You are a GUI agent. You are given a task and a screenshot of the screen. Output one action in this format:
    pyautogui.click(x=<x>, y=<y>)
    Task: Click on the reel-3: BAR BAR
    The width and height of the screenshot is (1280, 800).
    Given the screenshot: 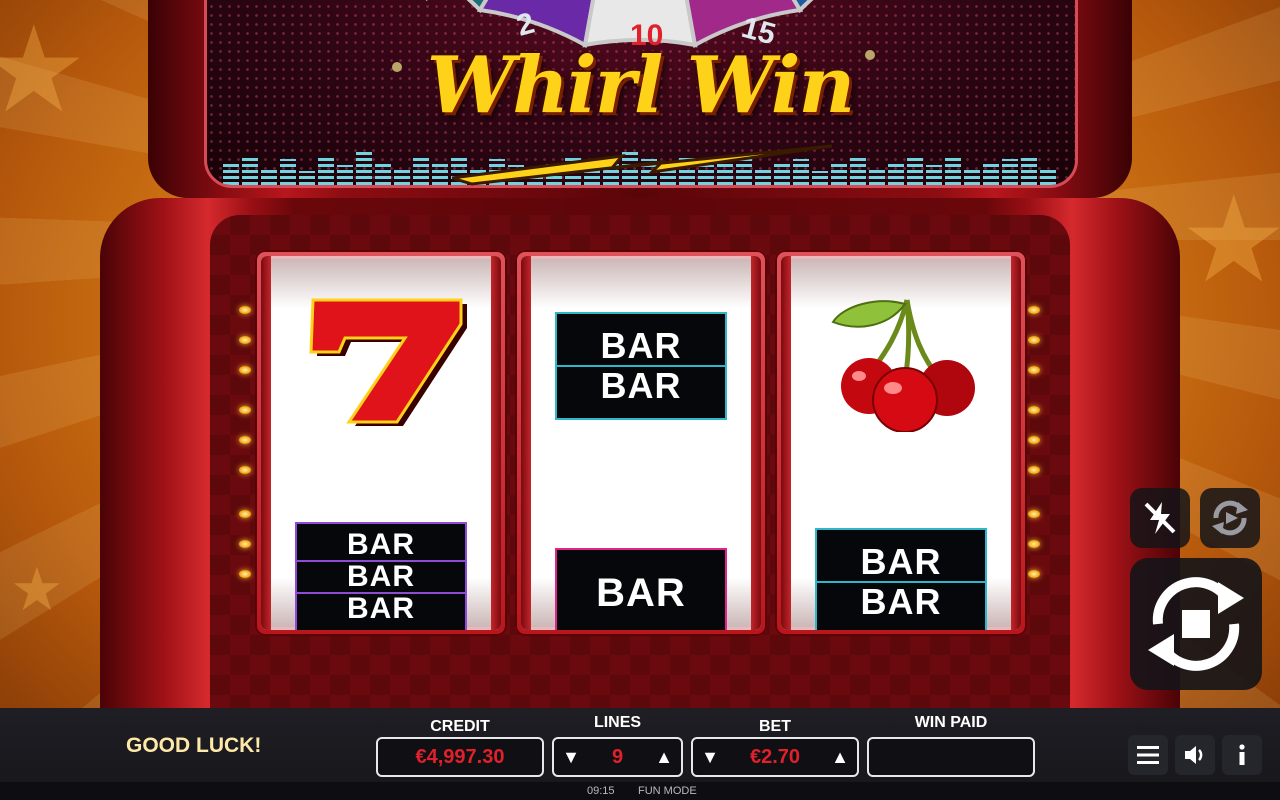 What is the action you would take?
    pyautogui.click(x=901, y=443)
    